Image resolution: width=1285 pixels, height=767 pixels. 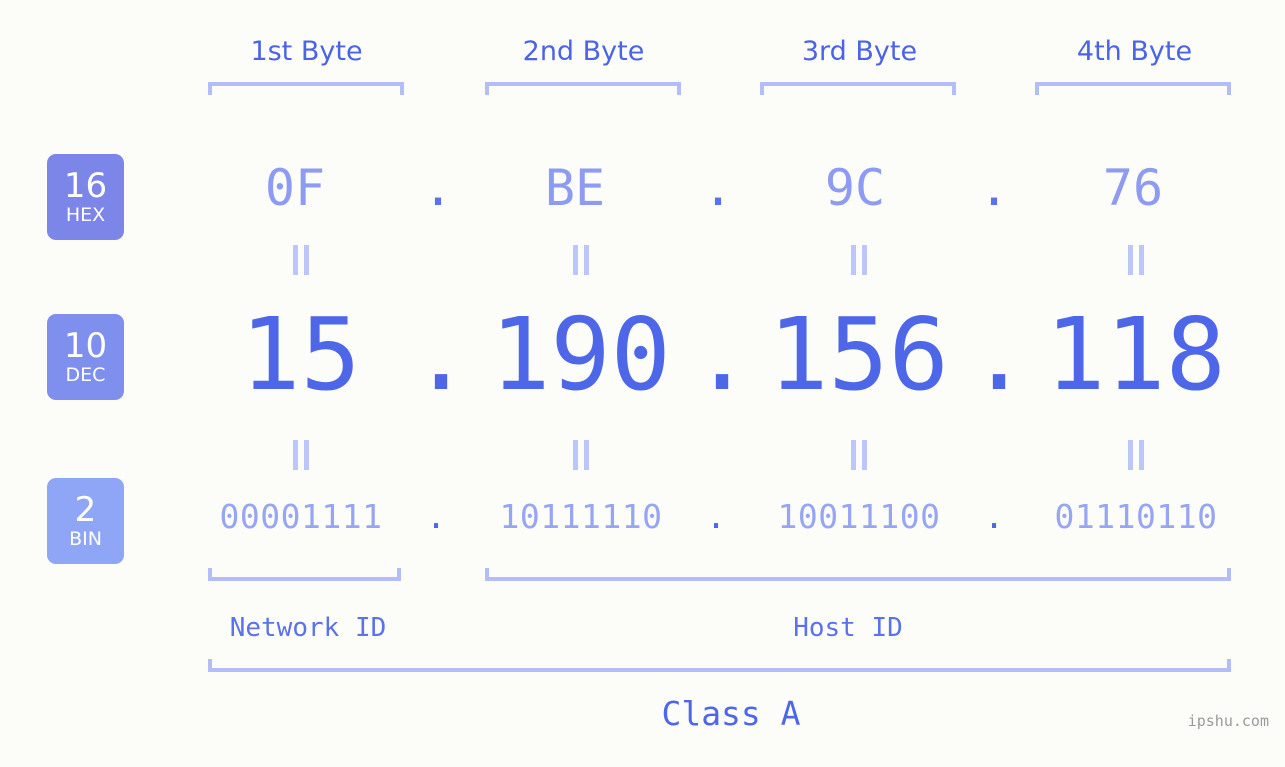 I want to click on hex-byte-1: 0F, so click(x=295, y=188).